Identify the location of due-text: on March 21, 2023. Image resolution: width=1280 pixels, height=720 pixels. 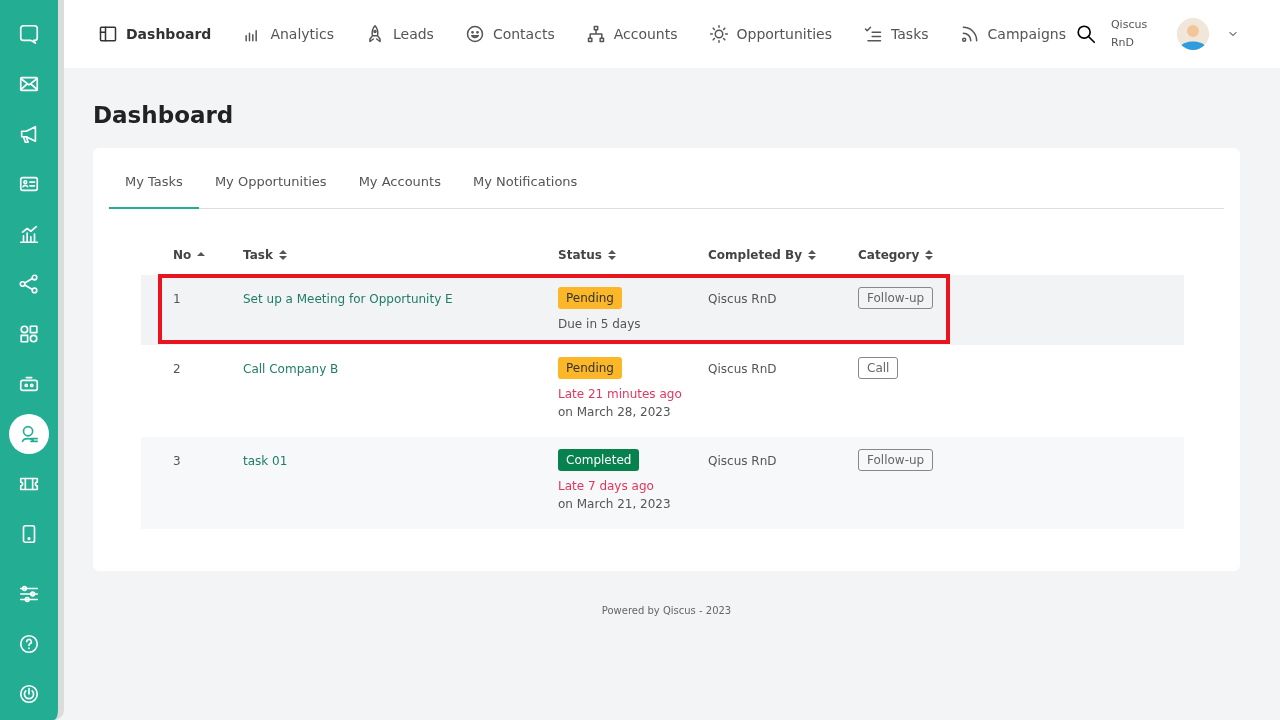
(615, 504).